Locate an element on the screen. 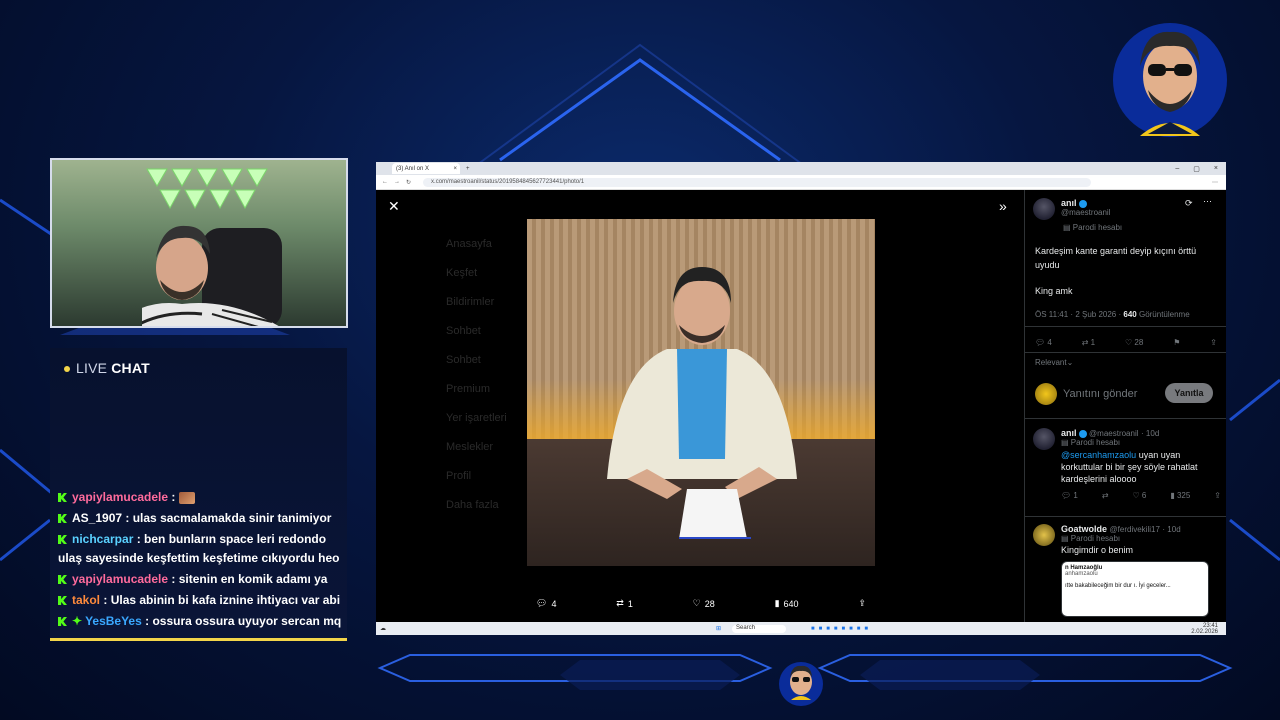 The width and height of the screenshot is (1280, 720). media-action-bar: 💬︎ 4 ⇄ 1 ♡ 28 ▮ 640 ⇪ is located at coordinates (701, 603).